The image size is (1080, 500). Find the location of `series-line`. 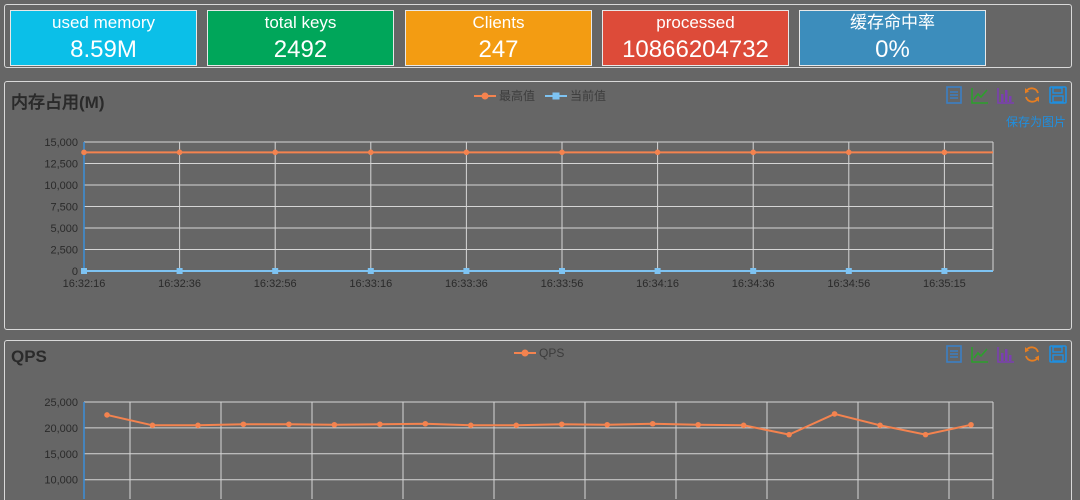

series-line is located at coordinates (539, 424).